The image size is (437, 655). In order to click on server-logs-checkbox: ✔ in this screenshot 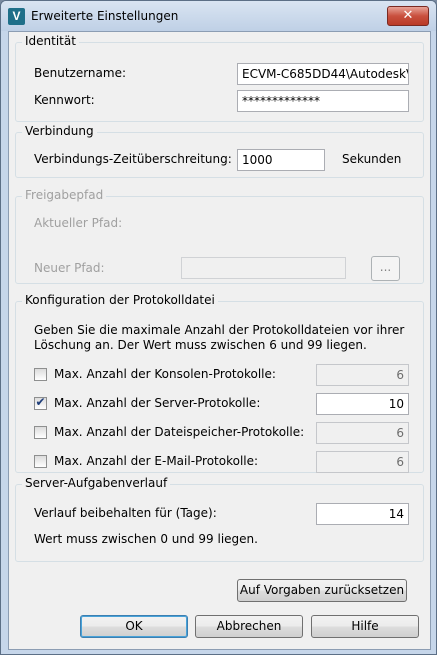, I will do `click(40, 402)`.